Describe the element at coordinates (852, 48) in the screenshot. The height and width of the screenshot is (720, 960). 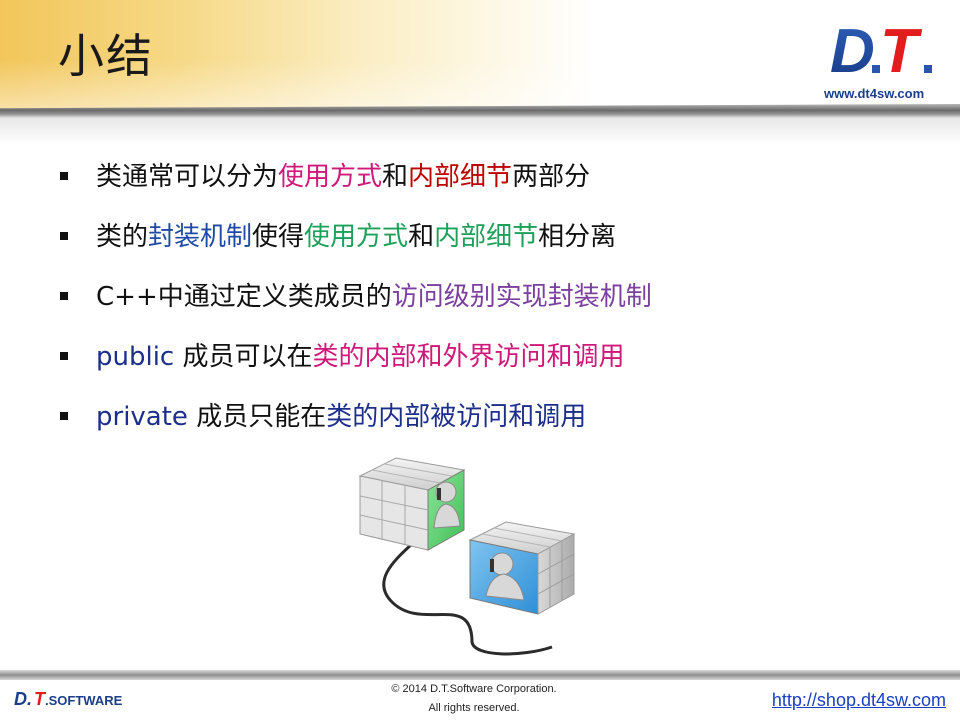
I see `svg-text: D` at that location.